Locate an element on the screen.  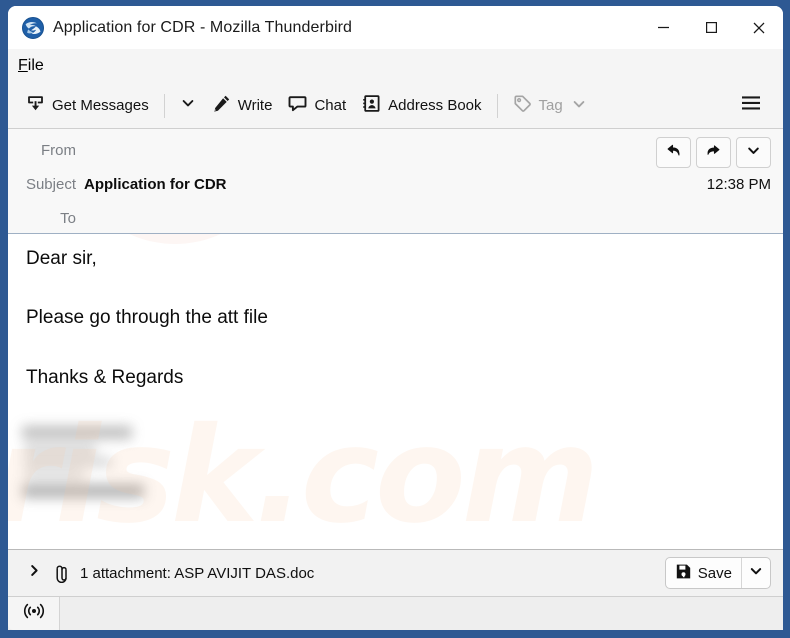
status-bar is located at coordinates (395, 613).